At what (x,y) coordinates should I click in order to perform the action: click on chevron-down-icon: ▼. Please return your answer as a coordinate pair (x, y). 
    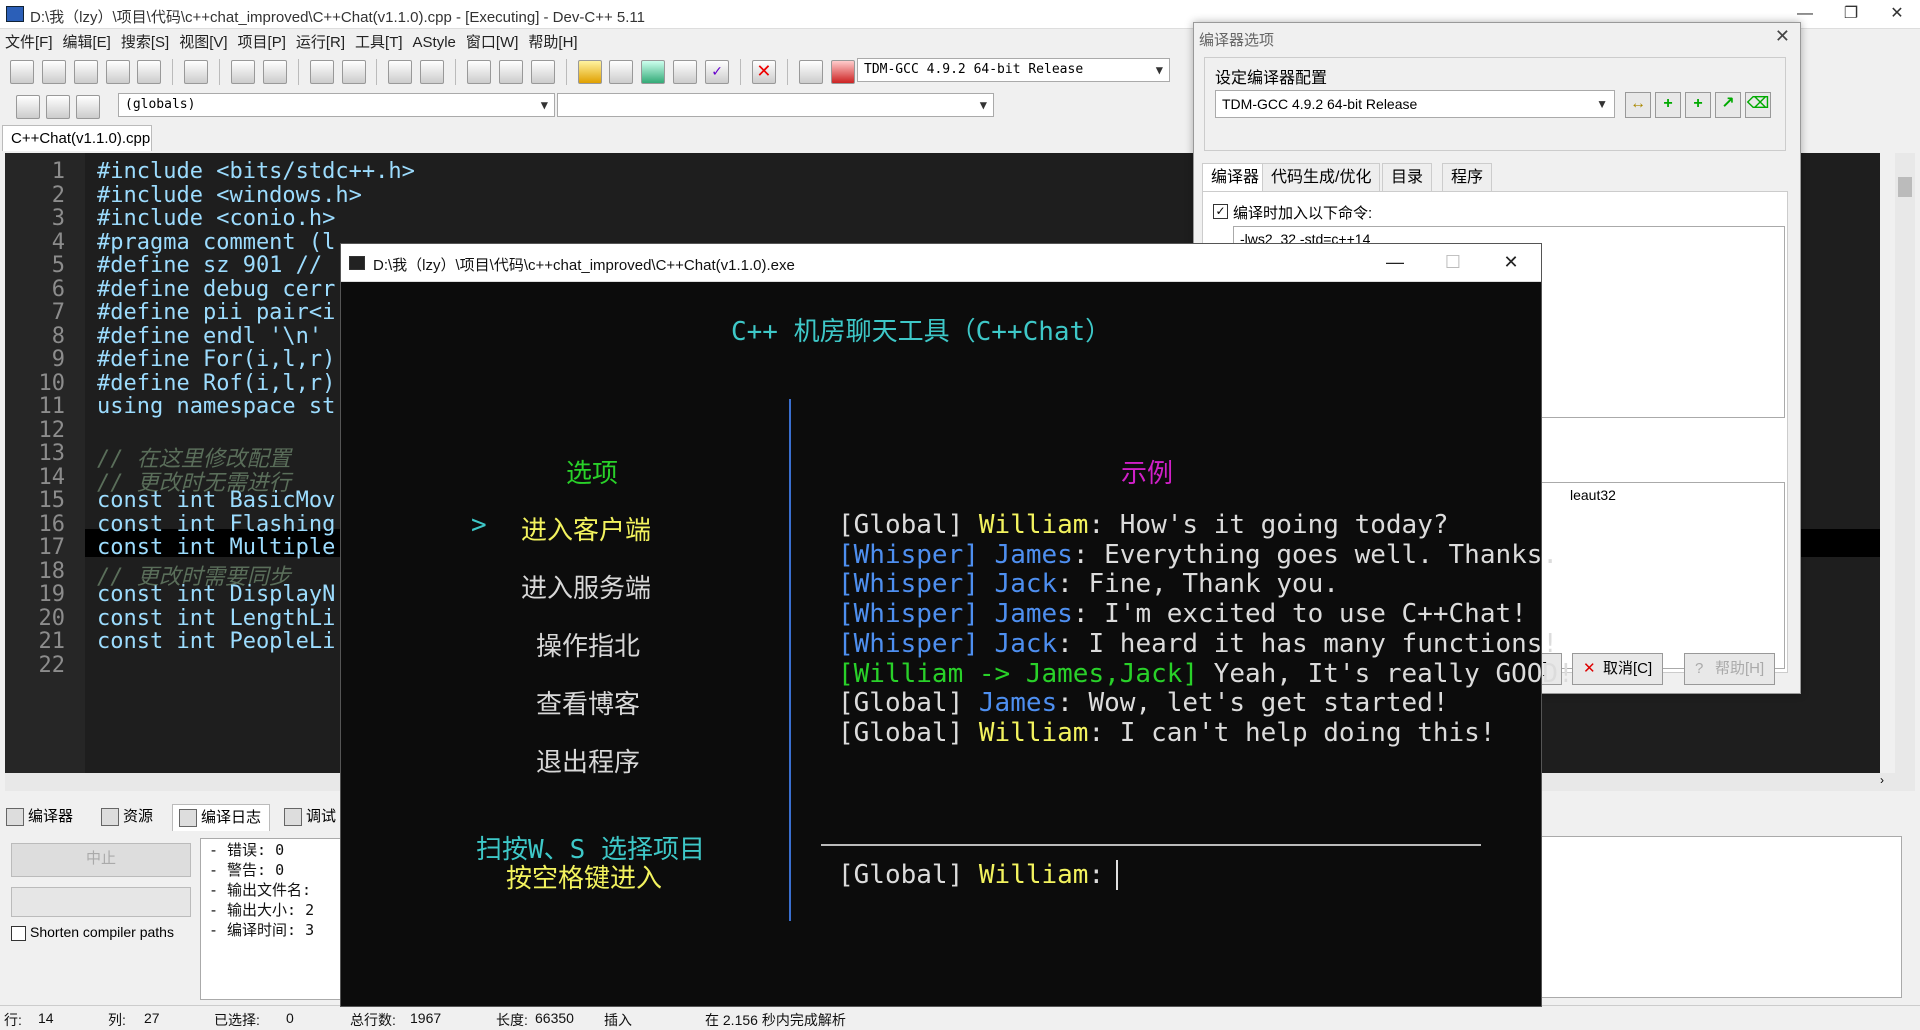
    Looking at the image, I should click on (983, 105).